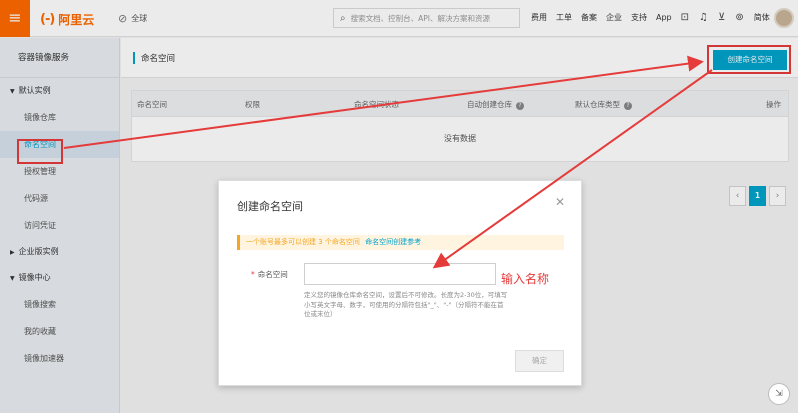 This screenshot has height=413, width=798. Describe the element at coordinates (737, 196) in the screenshot. I see `prev-page-button: ‹` at that location.